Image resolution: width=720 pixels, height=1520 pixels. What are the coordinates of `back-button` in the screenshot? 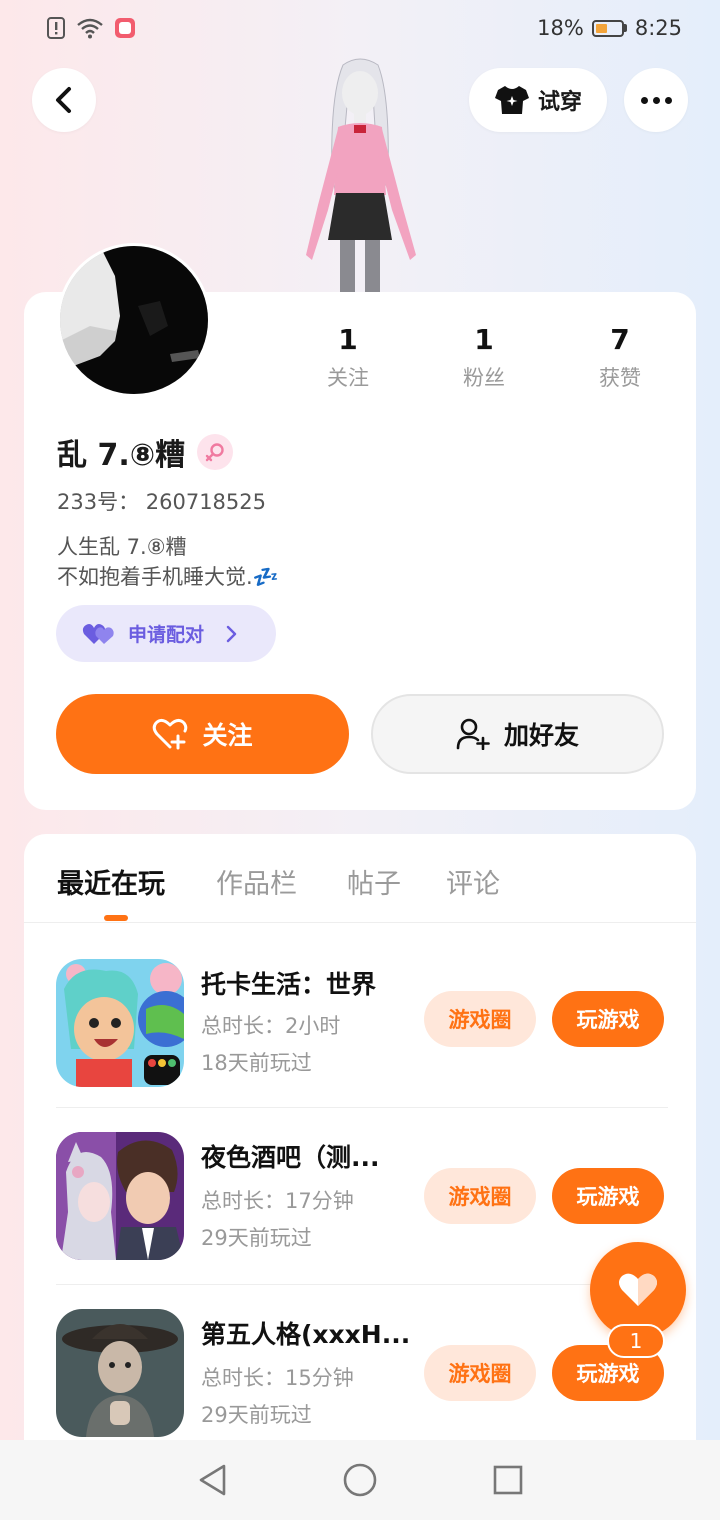 It's located at (64, 100).